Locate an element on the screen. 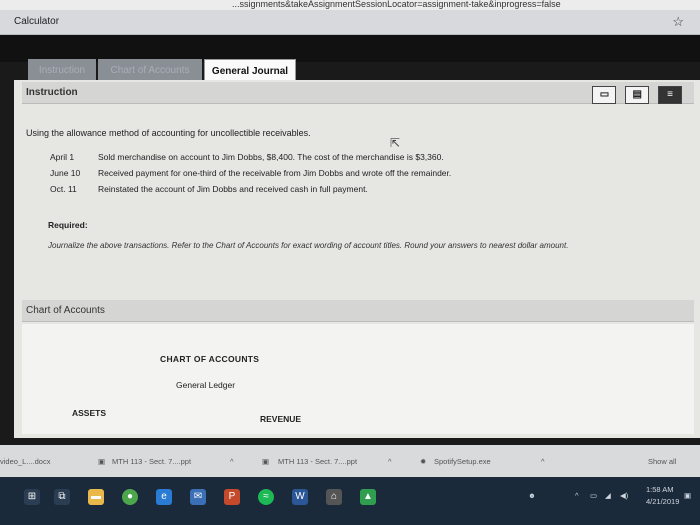  volume-icon: ◀) is located at coordinates (624, 495).